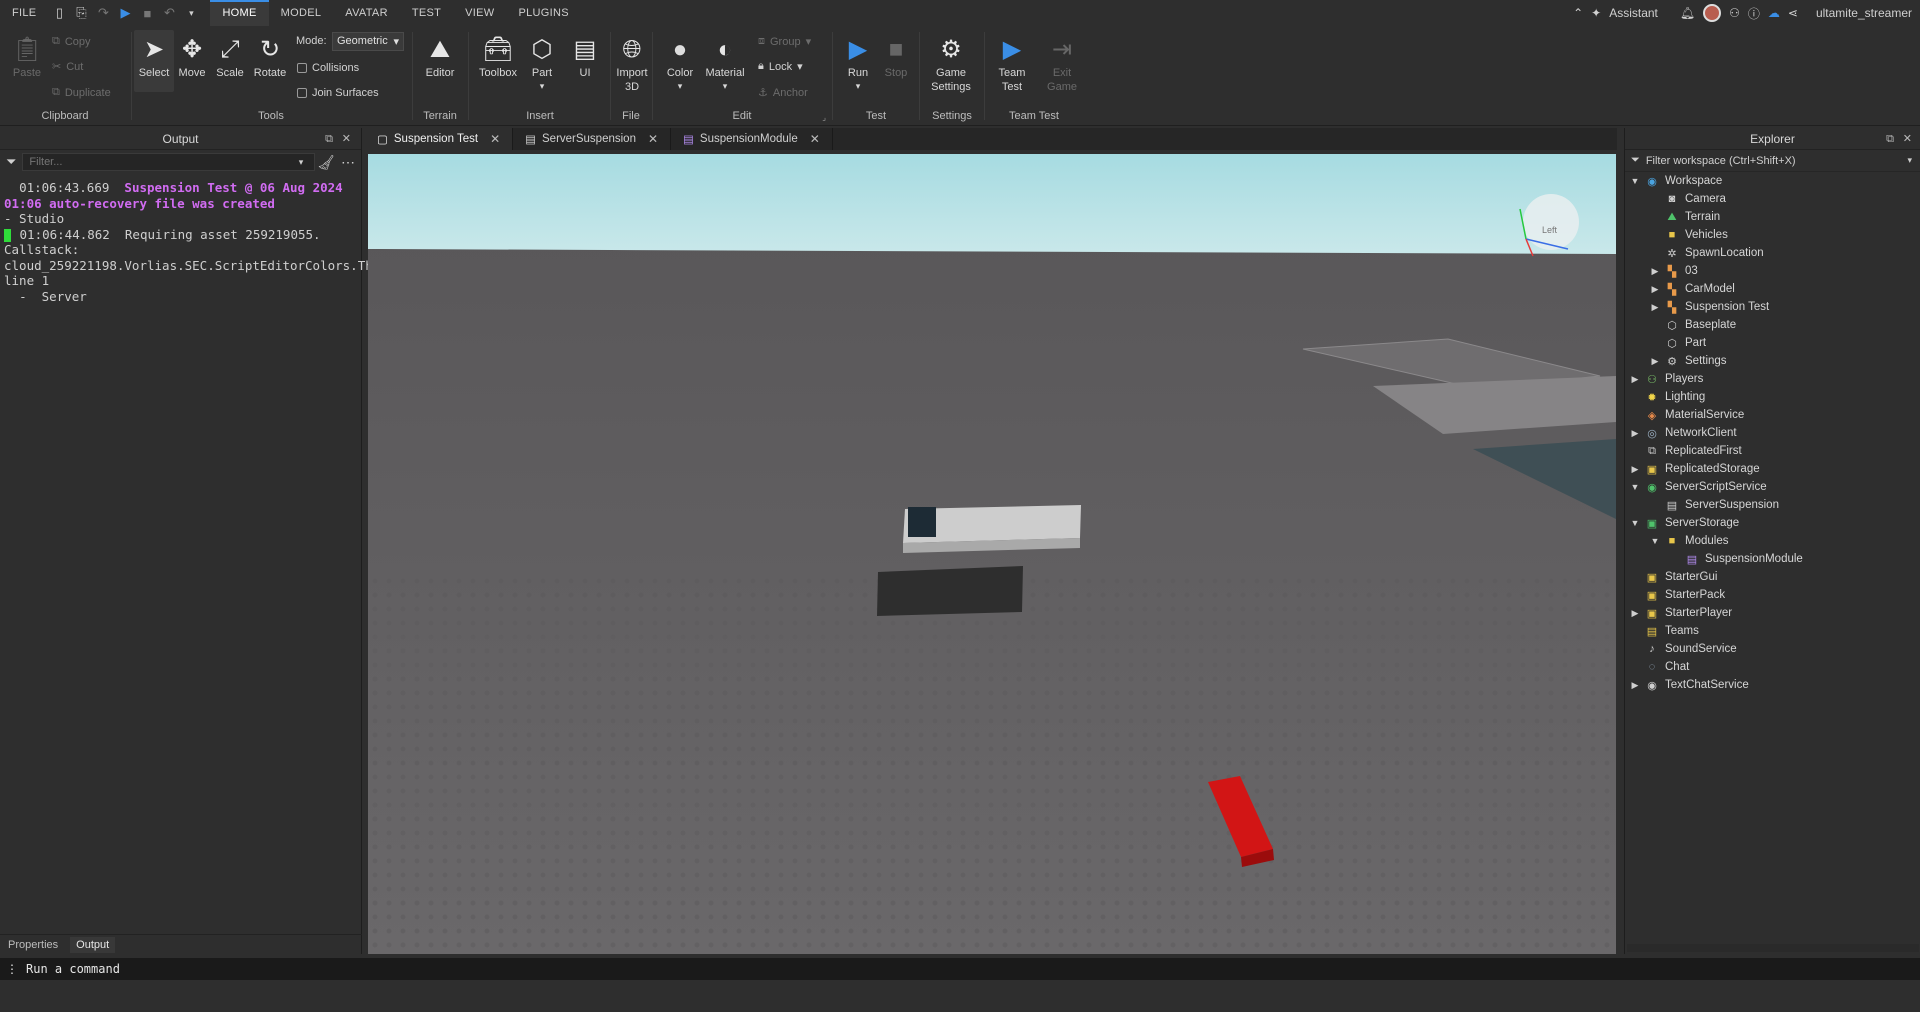 The image size is (1920, 1012). Describe the element at coordinates (1685, 451) in the screenshot. I see `explorer-item-replicatedfirst: ⧉ ReplicatedFirst` at that location.